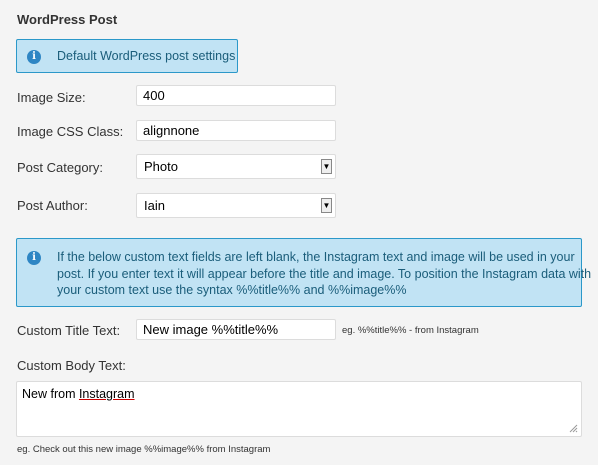 Image resolution: width=598 pixels, height=465 pixels. Describe the element at coordinates (71, 365) in the screenshot. I see `custom-body-label: Custom Body Text:` at that location.